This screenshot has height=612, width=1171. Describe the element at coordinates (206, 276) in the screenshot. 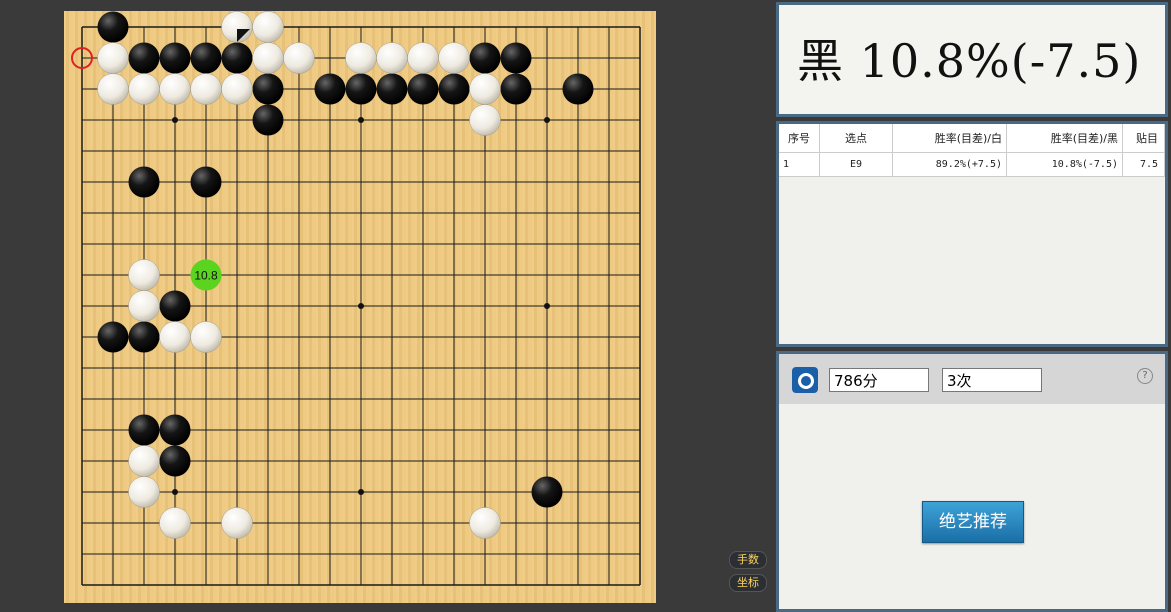

I see `suggested-move-label: 10.8` at that location.